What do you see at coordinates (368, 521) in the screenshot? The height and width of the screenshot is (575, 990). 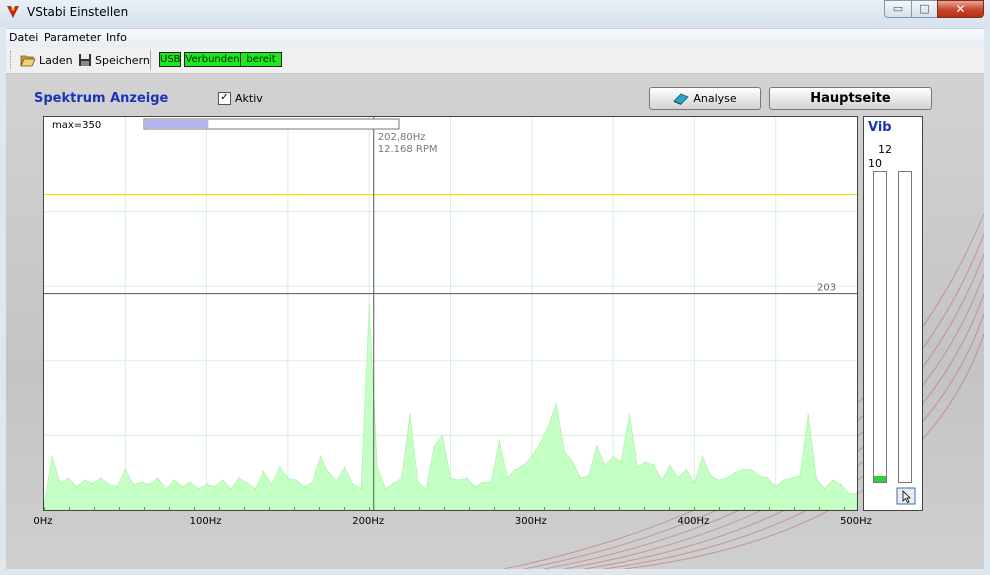 I see `x-tick-label: 200Hz` at bounding box center [368, 521].